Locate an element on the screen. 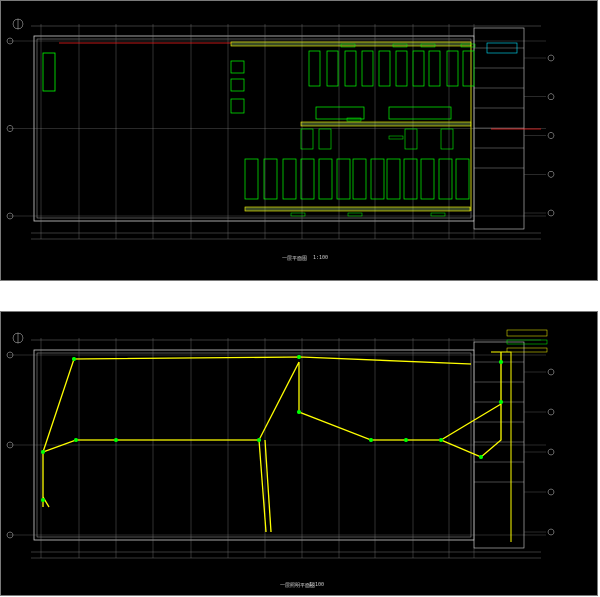 The width and height of the screenshot is (600, 597). drawing-scale-bottom: 1:100 is located at coordinates (317, 585).